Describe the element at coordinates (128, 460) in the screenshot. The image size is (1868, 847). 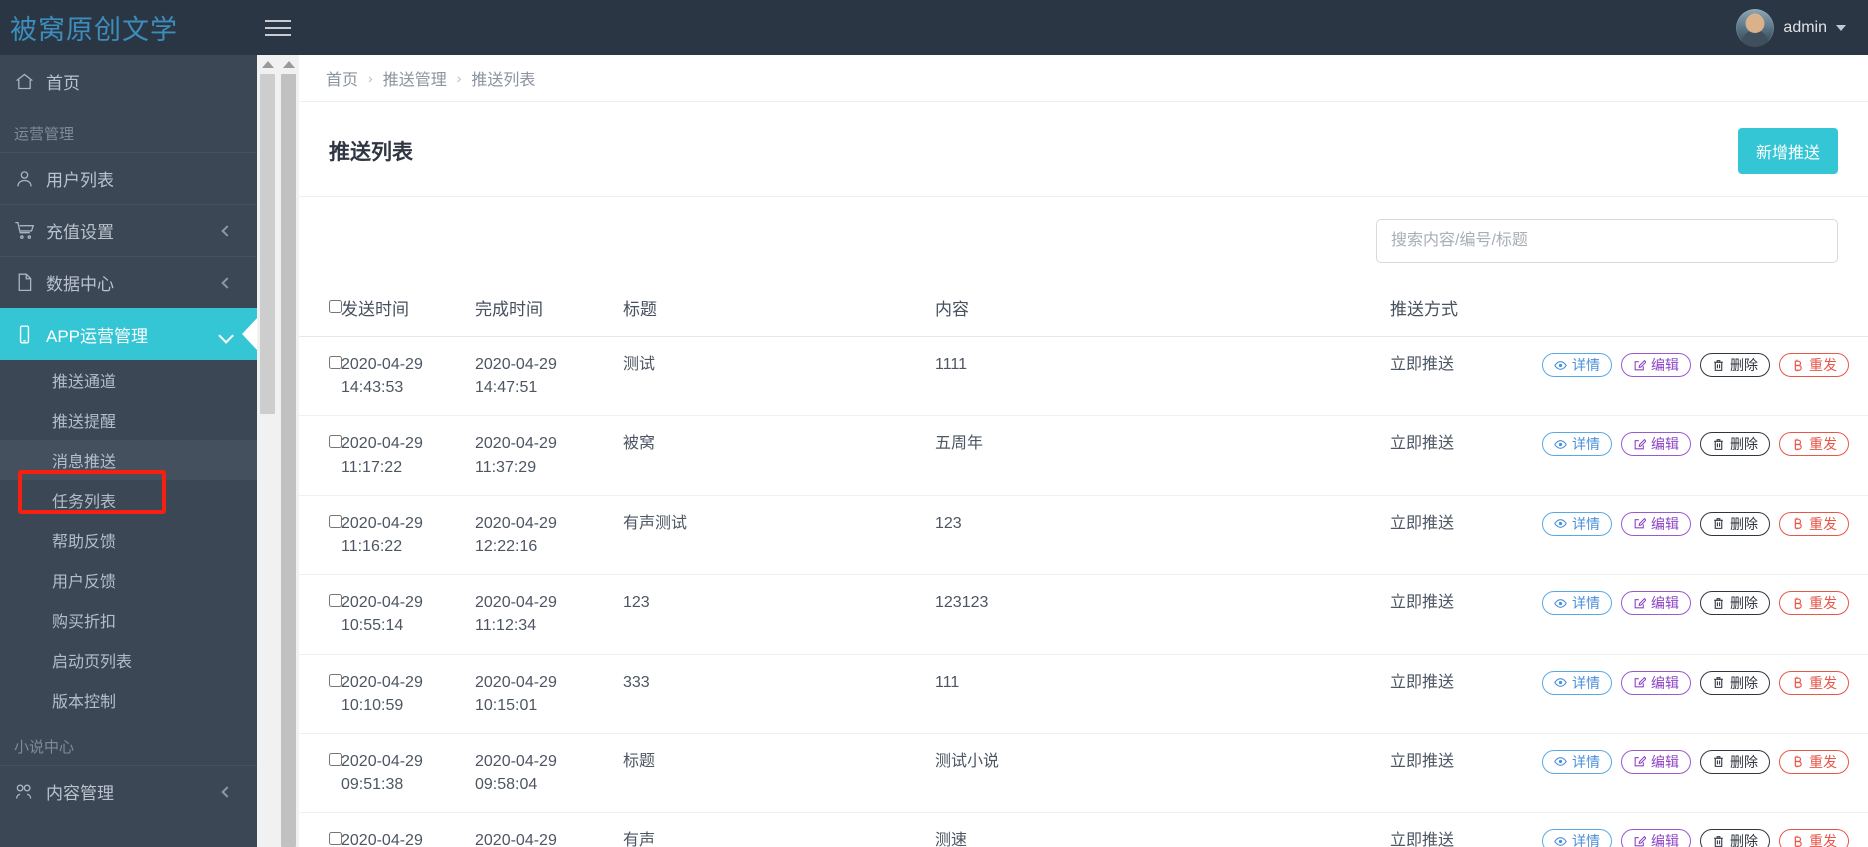
I see `sidebar-subitem-message-push: 消息推送` at that location.